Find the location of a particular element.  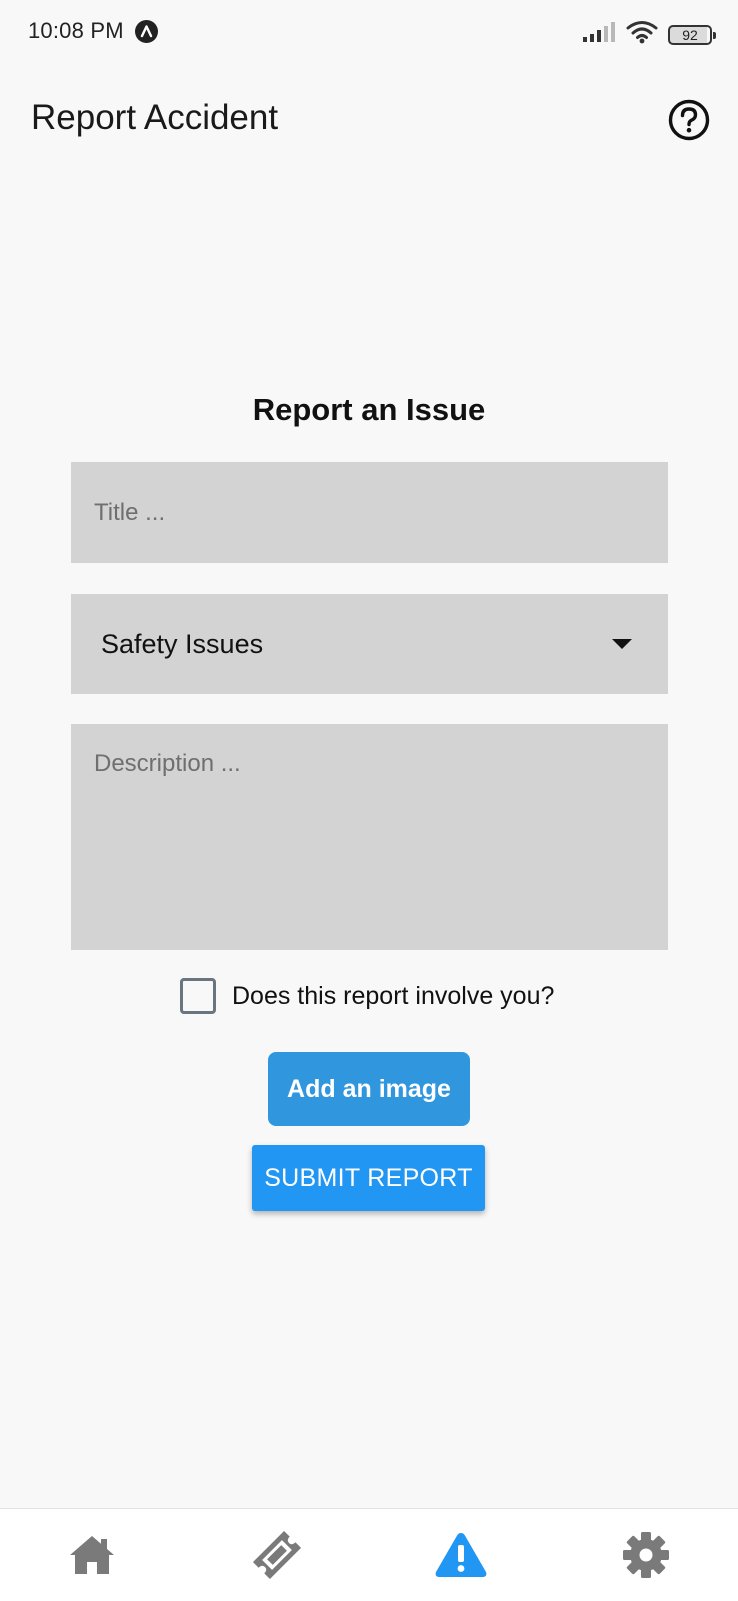

add-image-button: Add an image is located at coordinates (369, 1089).